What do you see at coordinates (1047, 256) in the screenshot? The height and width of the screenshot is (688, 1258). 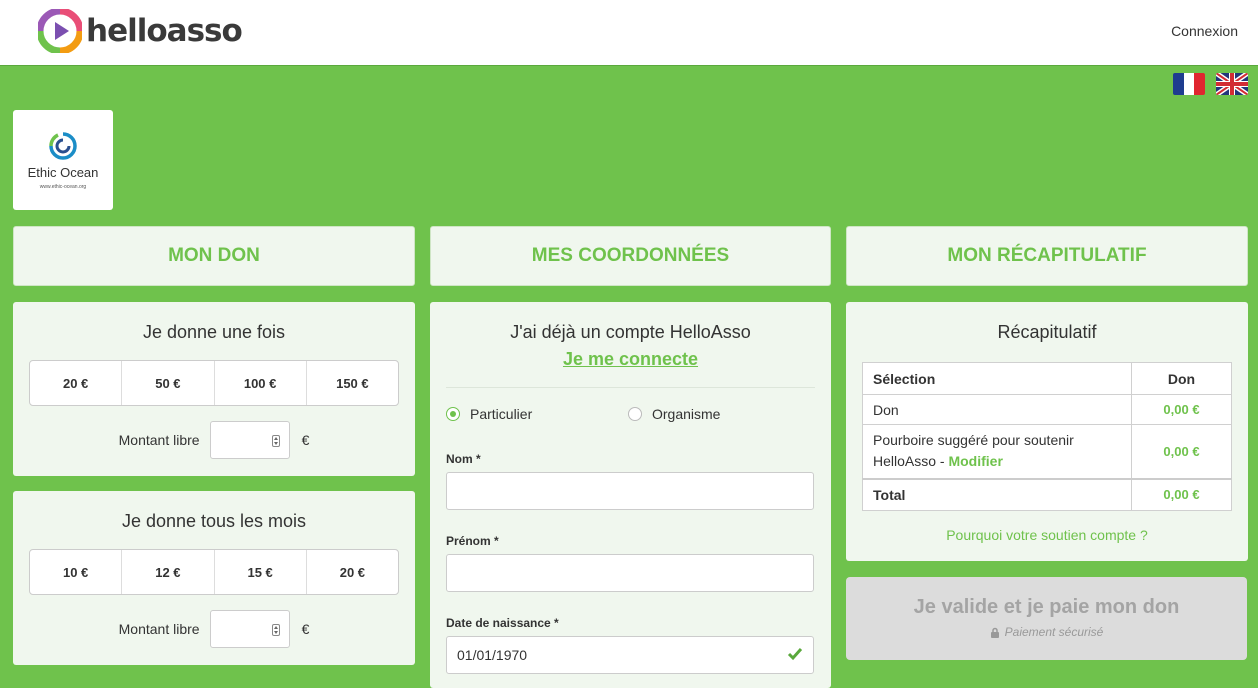 I see `step-mon-recapitulatif: MON RÉCAPITULATIF` at bounding box center [1047, 256].